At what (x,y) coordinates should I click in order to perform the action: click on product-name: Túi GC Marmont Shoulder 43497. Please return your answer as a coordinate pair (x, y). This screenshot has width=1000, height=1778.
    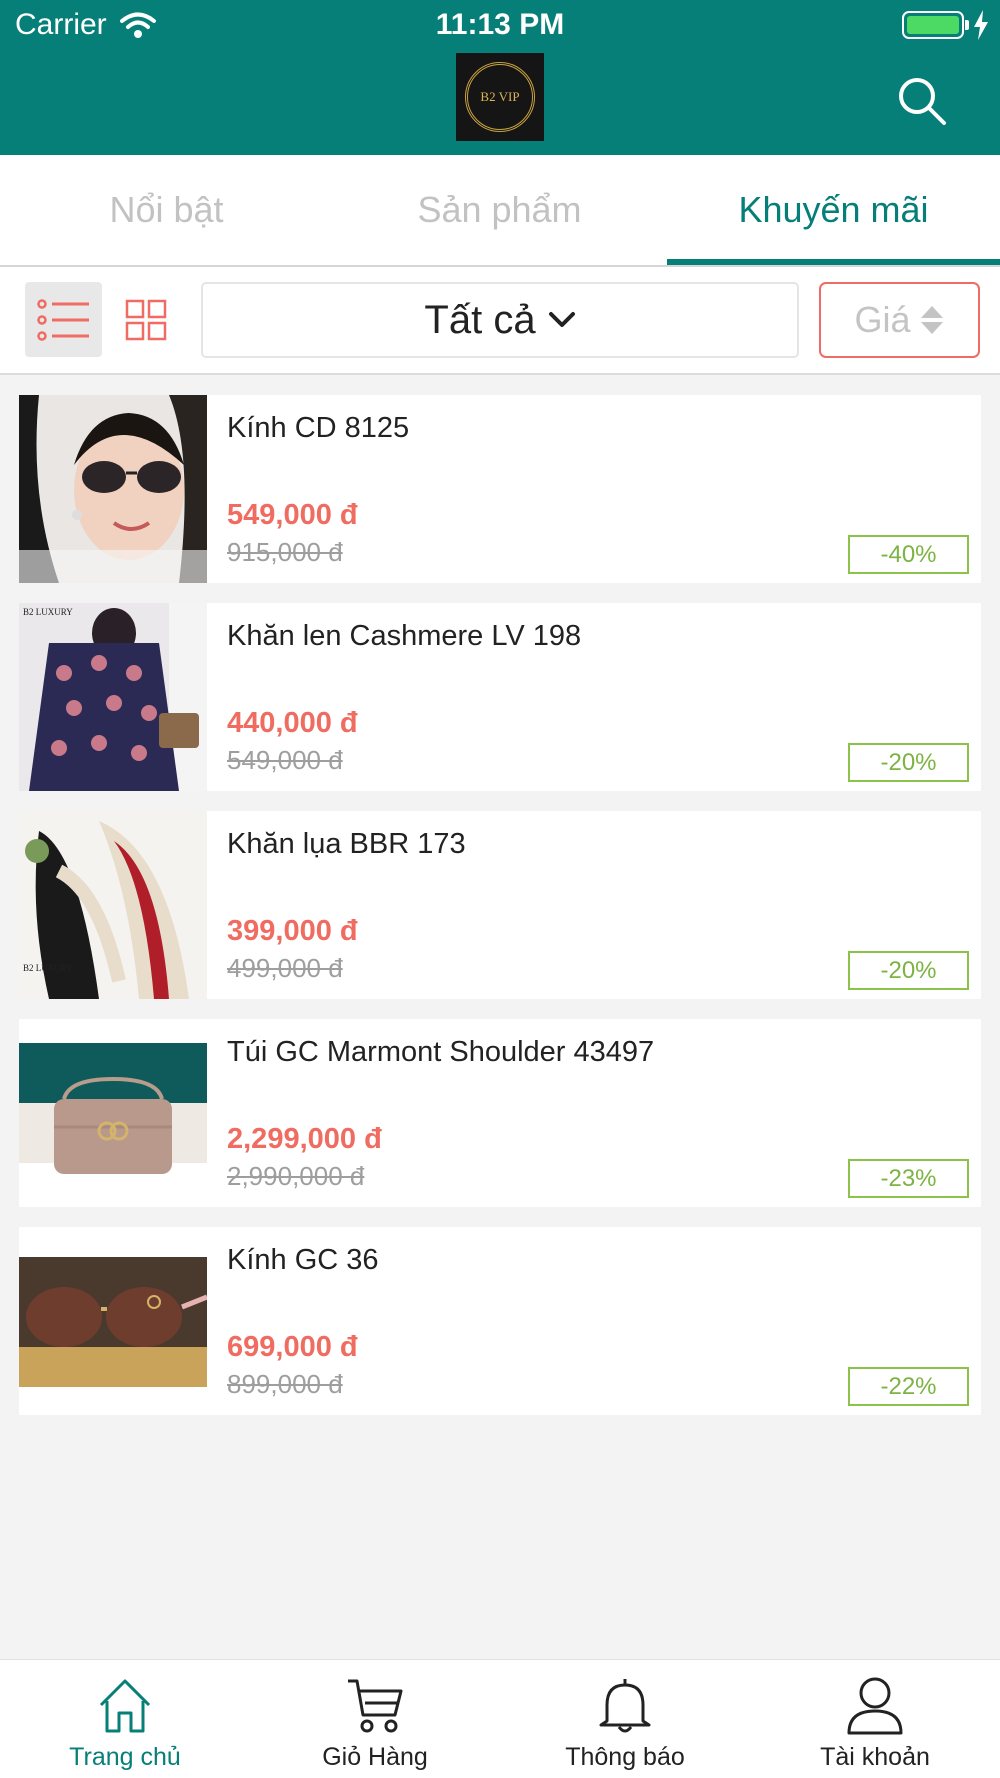
    Looking at the image, I should click on (441, 1052).